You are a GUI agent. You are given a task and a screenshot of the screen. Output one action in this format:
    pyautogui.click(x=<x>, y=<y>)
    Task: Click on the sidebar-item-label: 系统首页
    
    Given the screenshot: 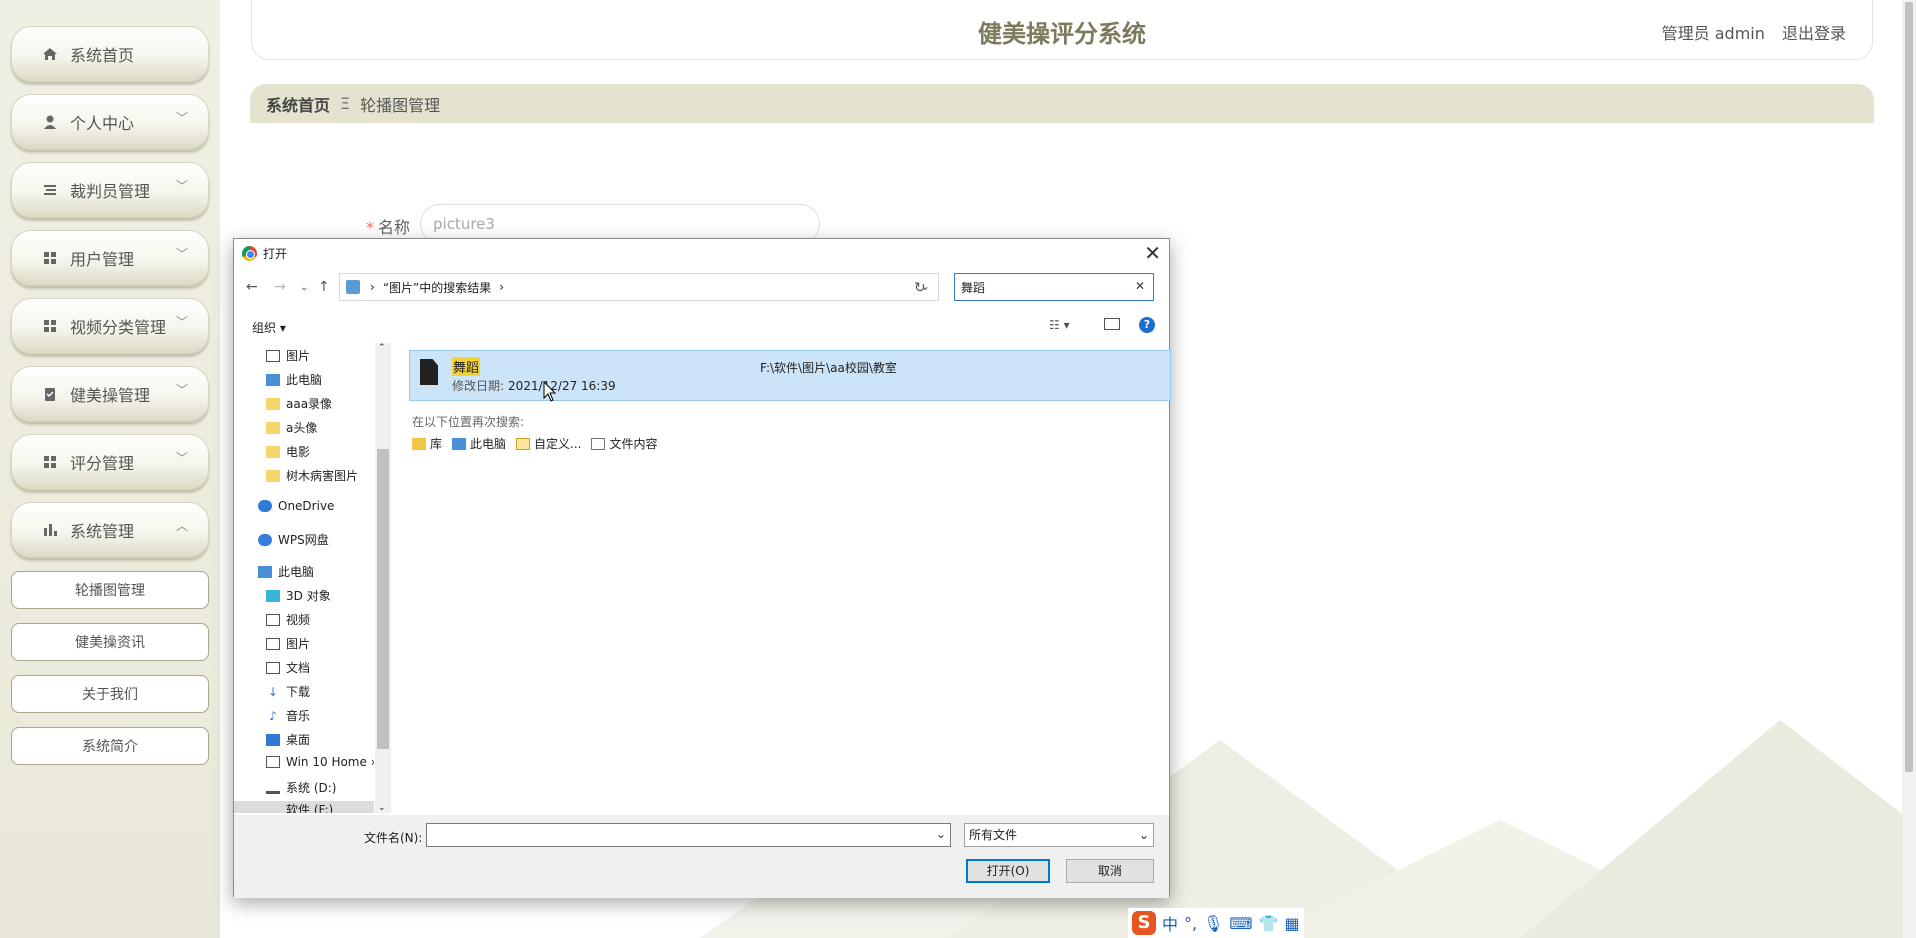 What is the action you would take?
    pyautogui.click(x=102, y=55)
    